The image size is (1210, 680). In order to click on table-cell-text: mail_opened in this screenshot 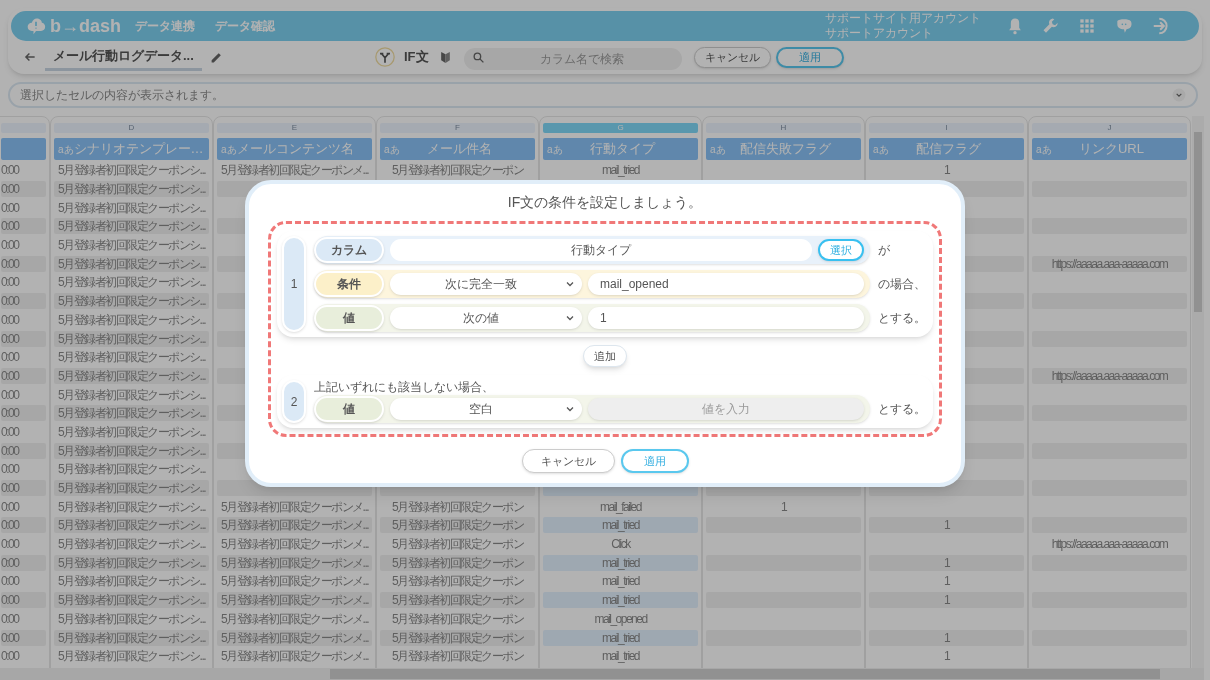, I will do `click(621, 618)`.